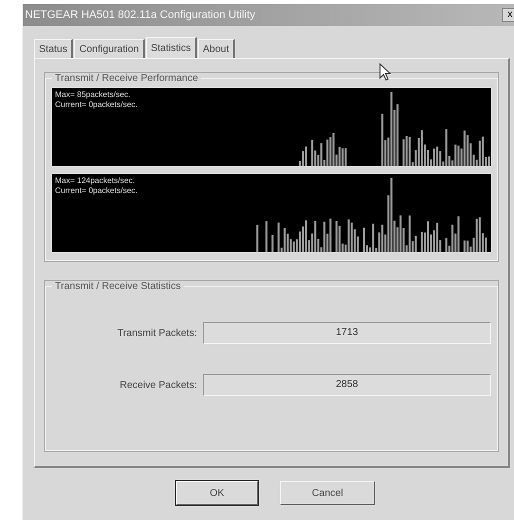  What do you see at coordinates (216, 48) in the screenshot?
I see `tab: About` at bounding box center [216, 48].